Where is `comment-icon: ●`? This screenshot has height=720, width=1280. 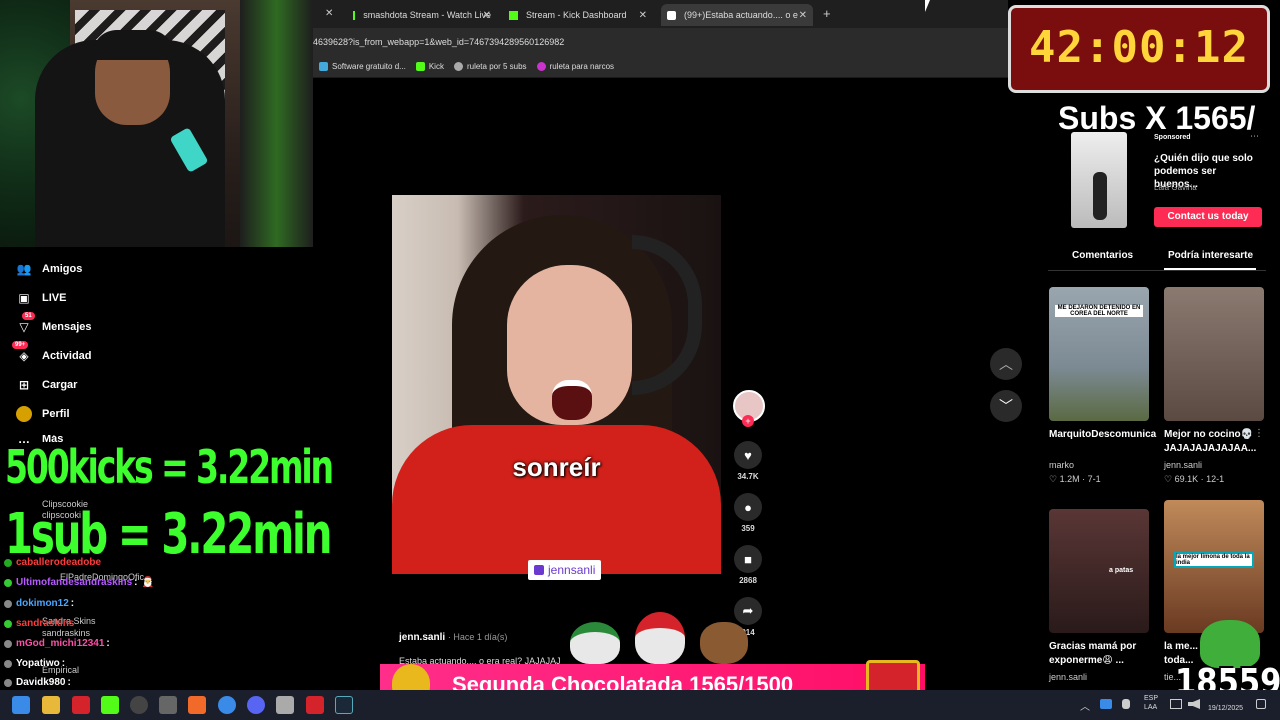 comment-icon: ● is located at coordinates (748, 507).